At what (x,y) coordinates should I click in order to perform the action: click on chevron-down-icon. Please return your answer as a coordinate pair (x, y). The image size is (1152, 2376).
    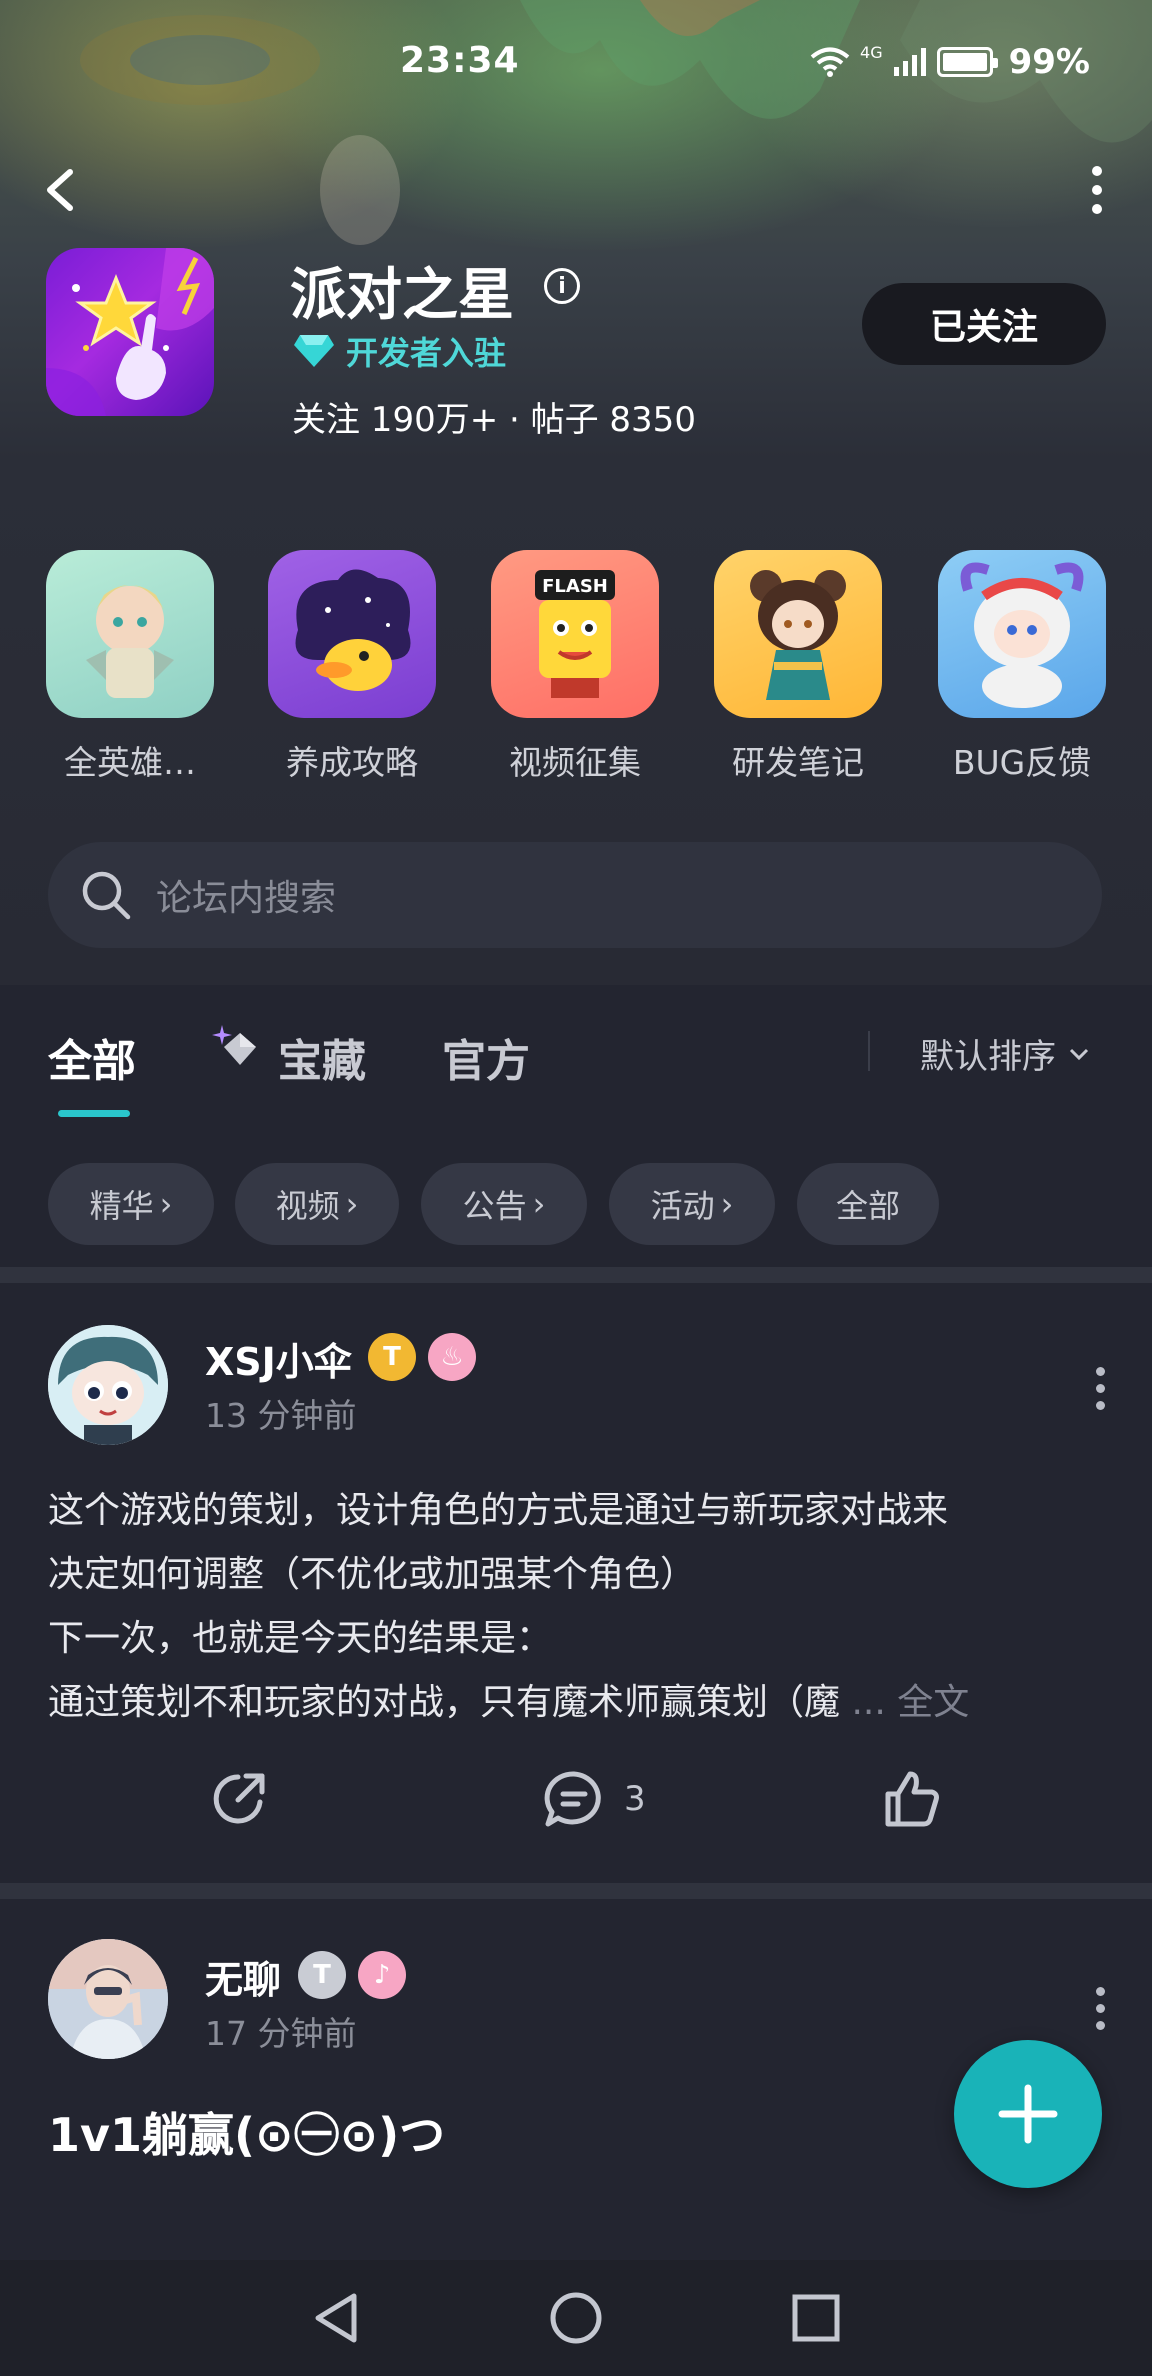
    Looking at the image, I should click on (1079, 1054).